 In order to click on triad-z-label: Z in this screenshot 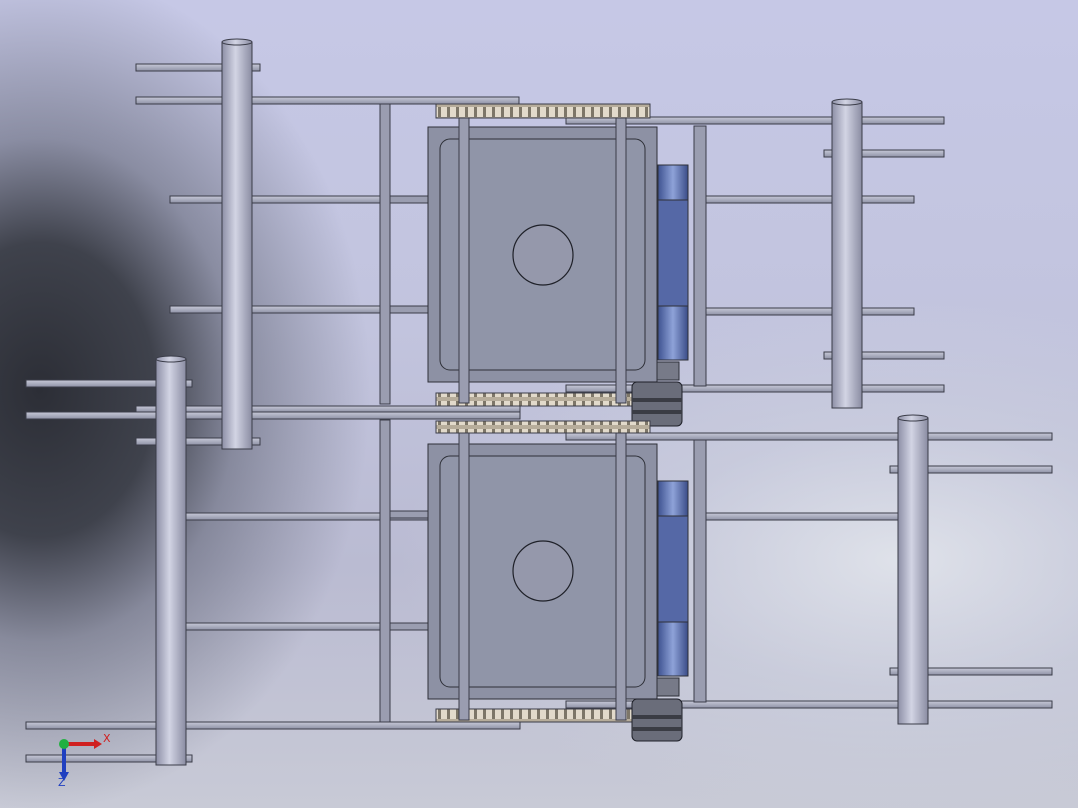, I will do `click(62, 782)`.